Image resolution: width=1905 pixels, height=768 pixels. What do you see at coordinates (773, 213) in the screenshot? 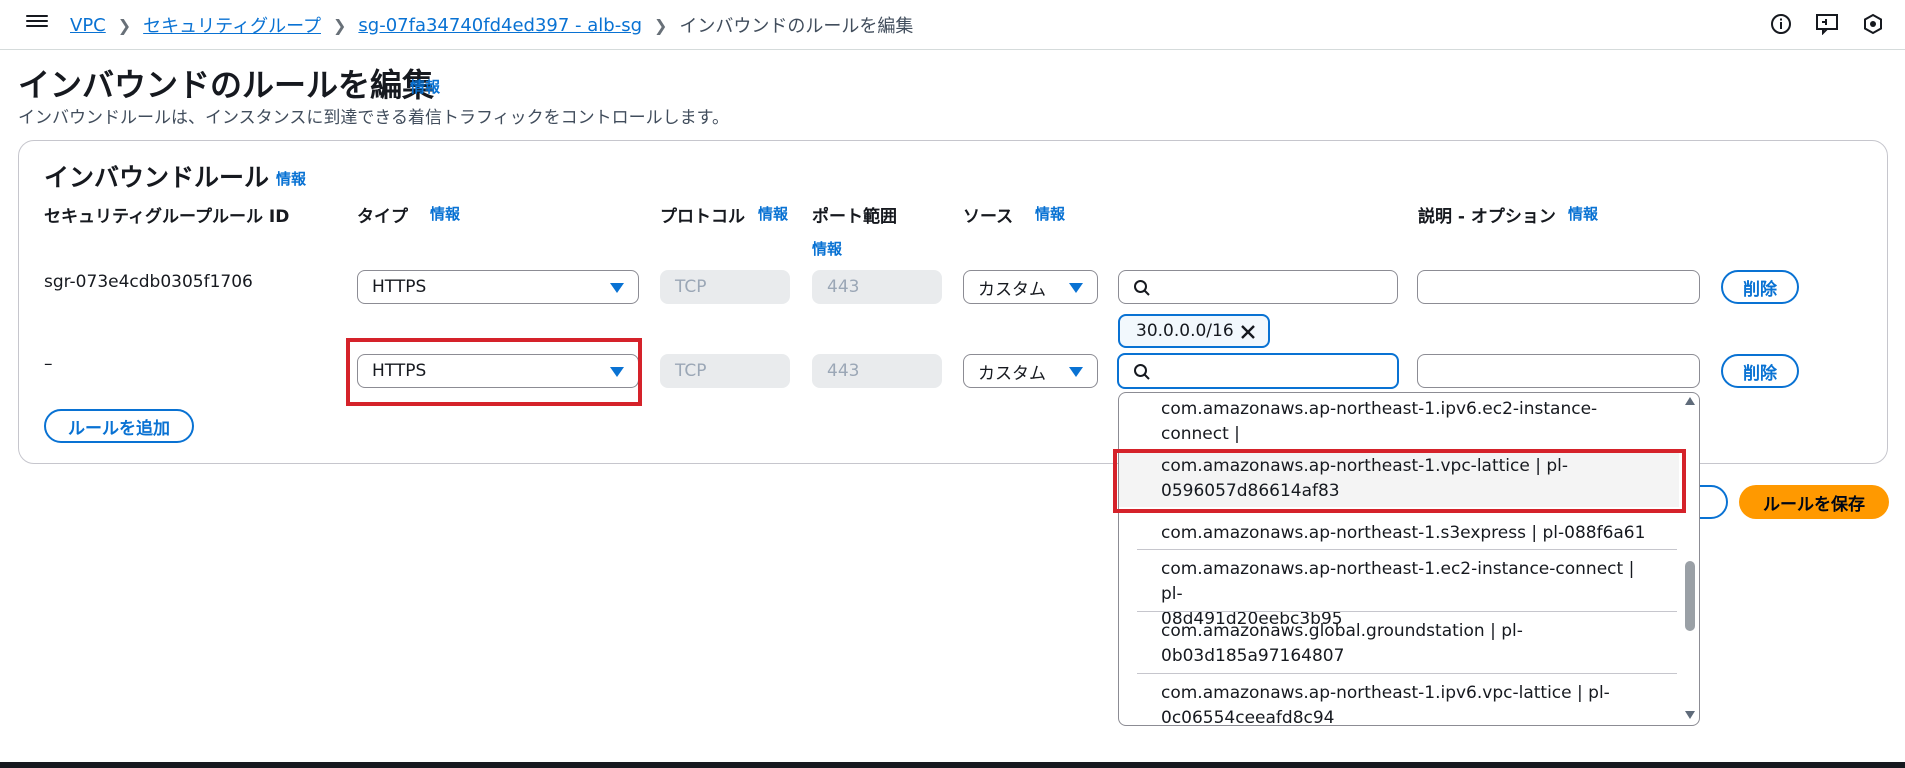
I see `protocol-info-link: 情報` at bounding box center [773, 213].